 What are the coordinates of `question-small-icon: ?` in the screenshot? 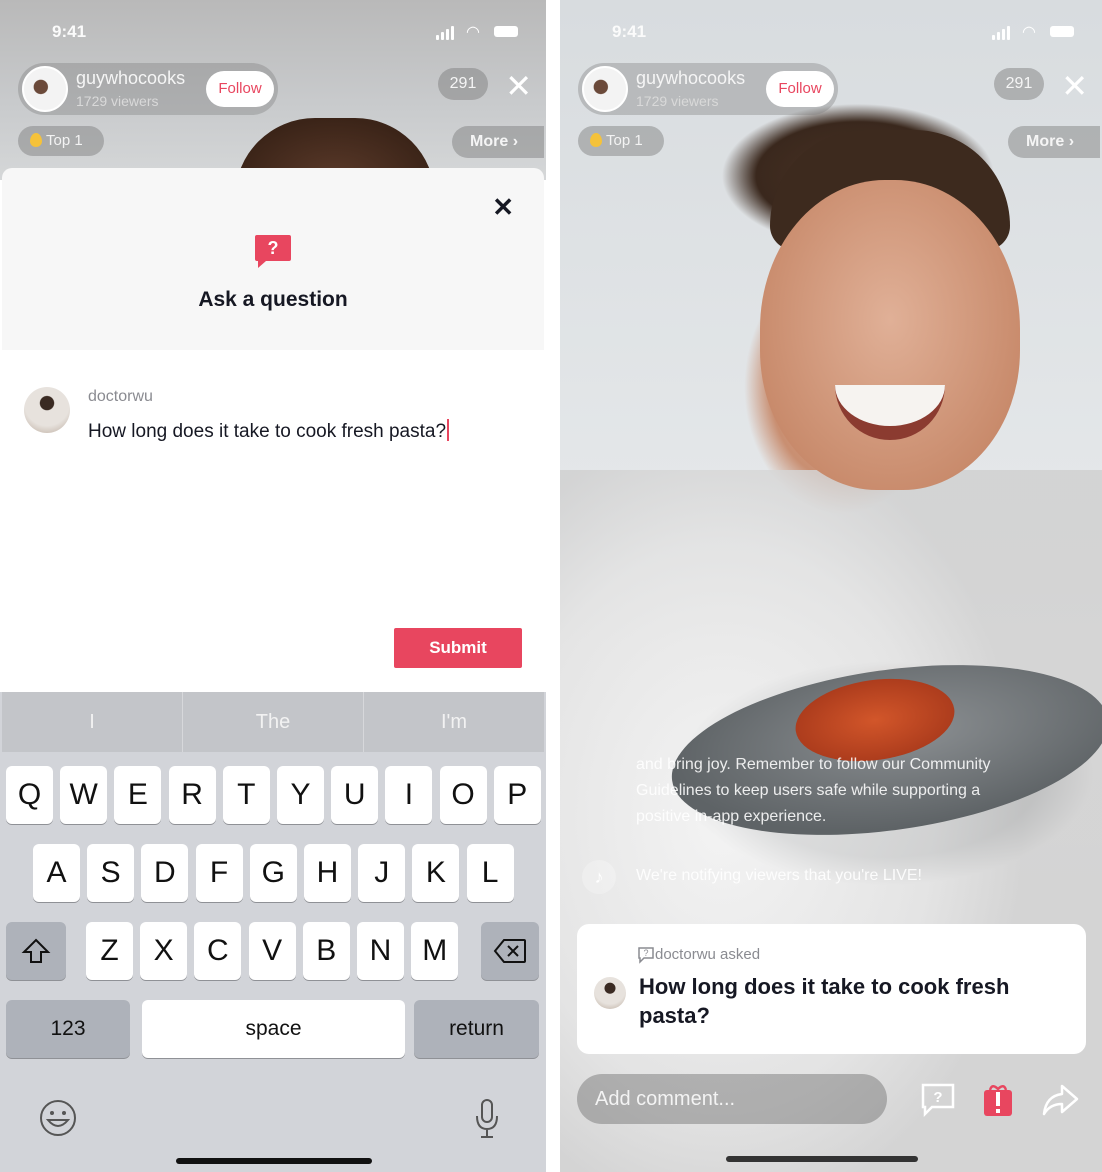 It's located at (646, 955).